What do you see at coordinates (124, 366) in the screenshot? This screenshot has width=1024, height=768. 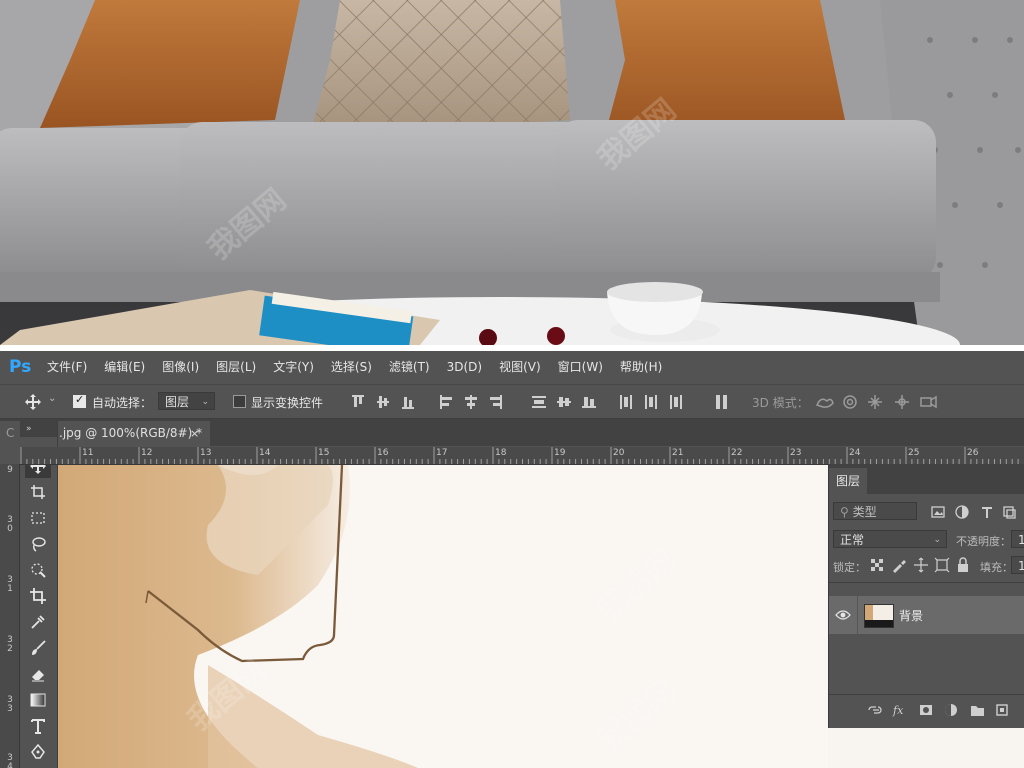 I see `menu-edit: 编辑(E)` at bounding box center [124, 366].